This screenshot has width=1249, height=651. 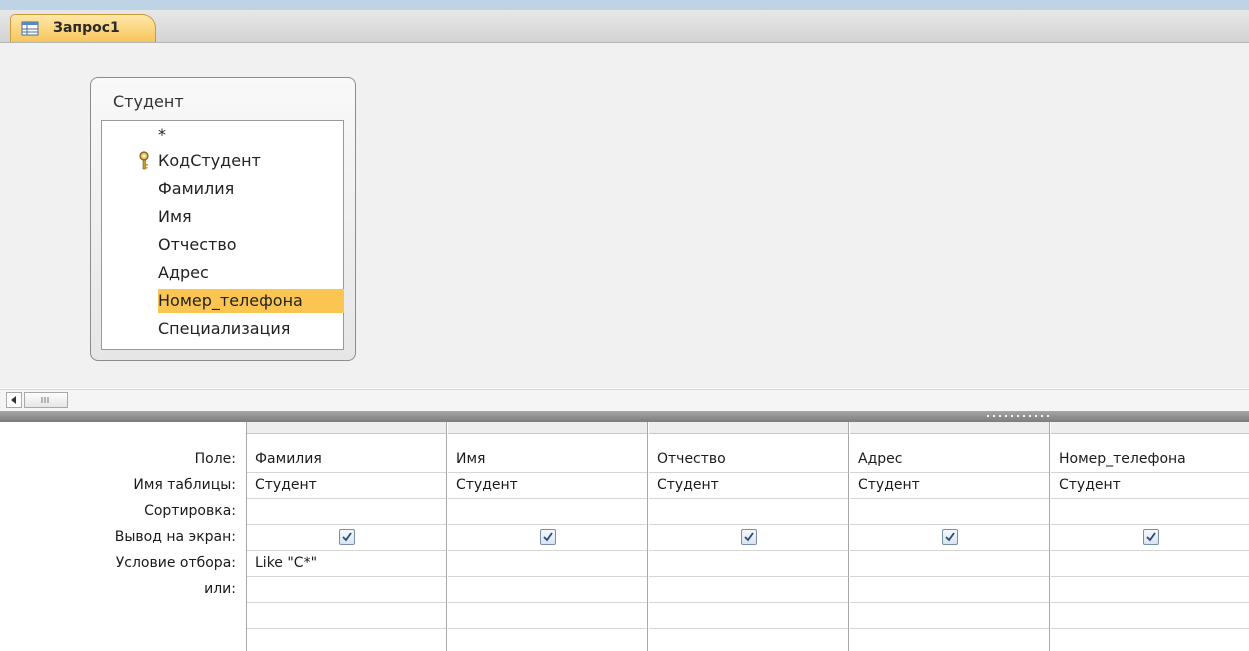 I want to click on field-adres: Адрес, so click(x=183, y=273).